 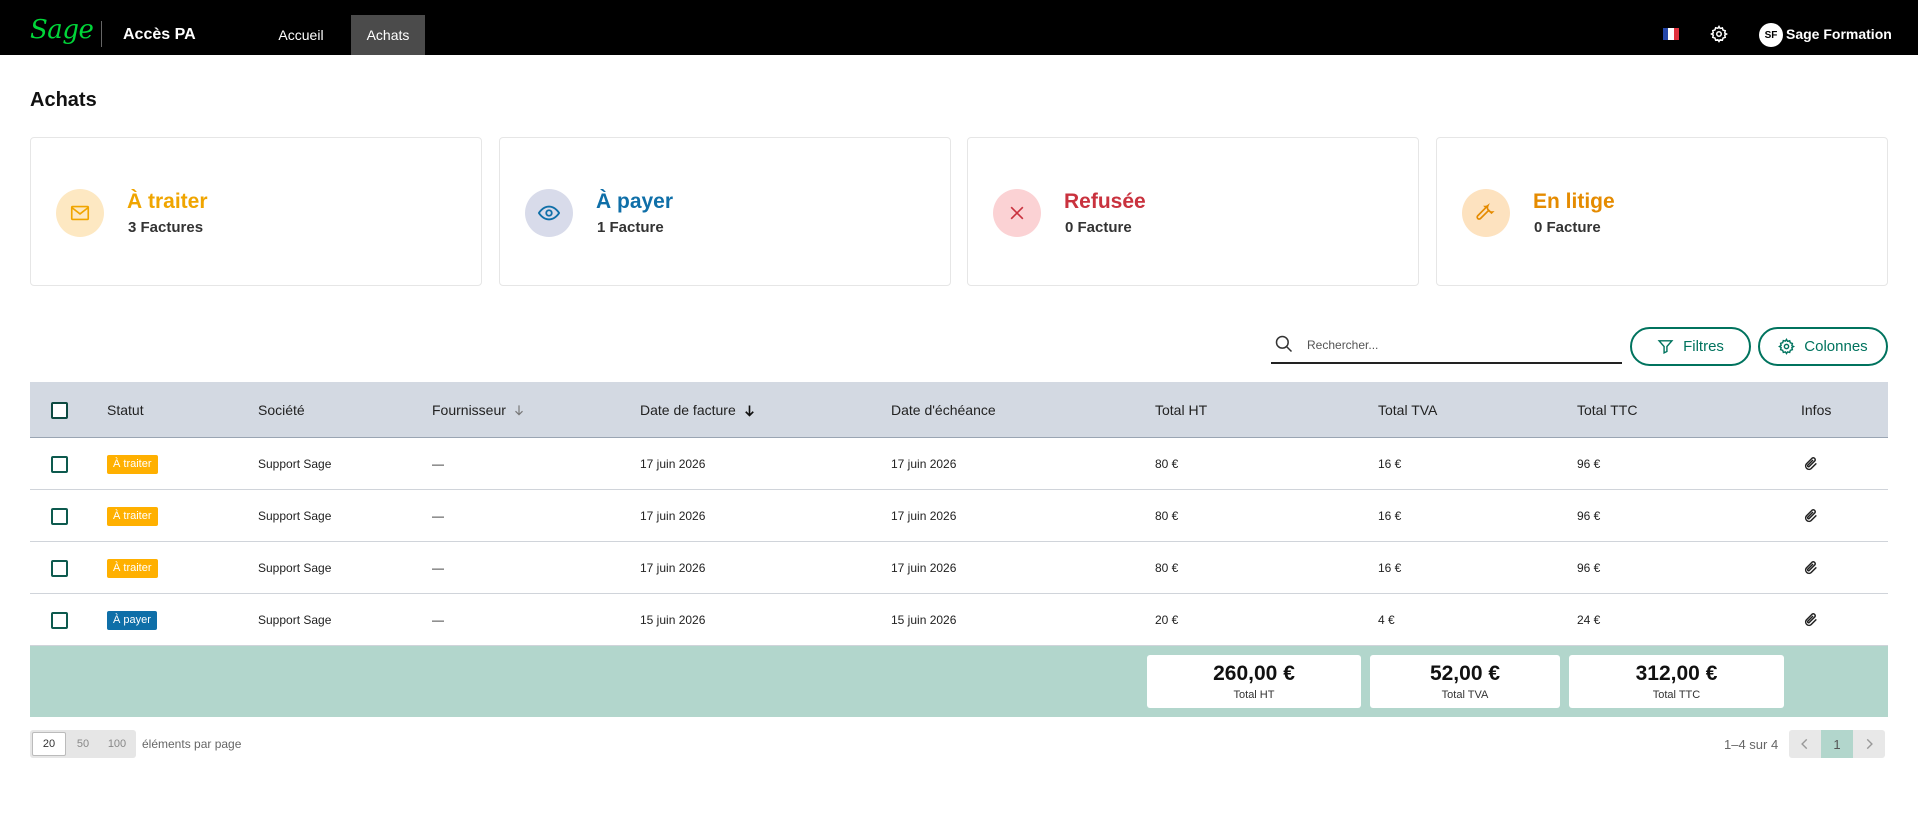 I want to click on column-header-societe: Société, so click(x=281, y=410).